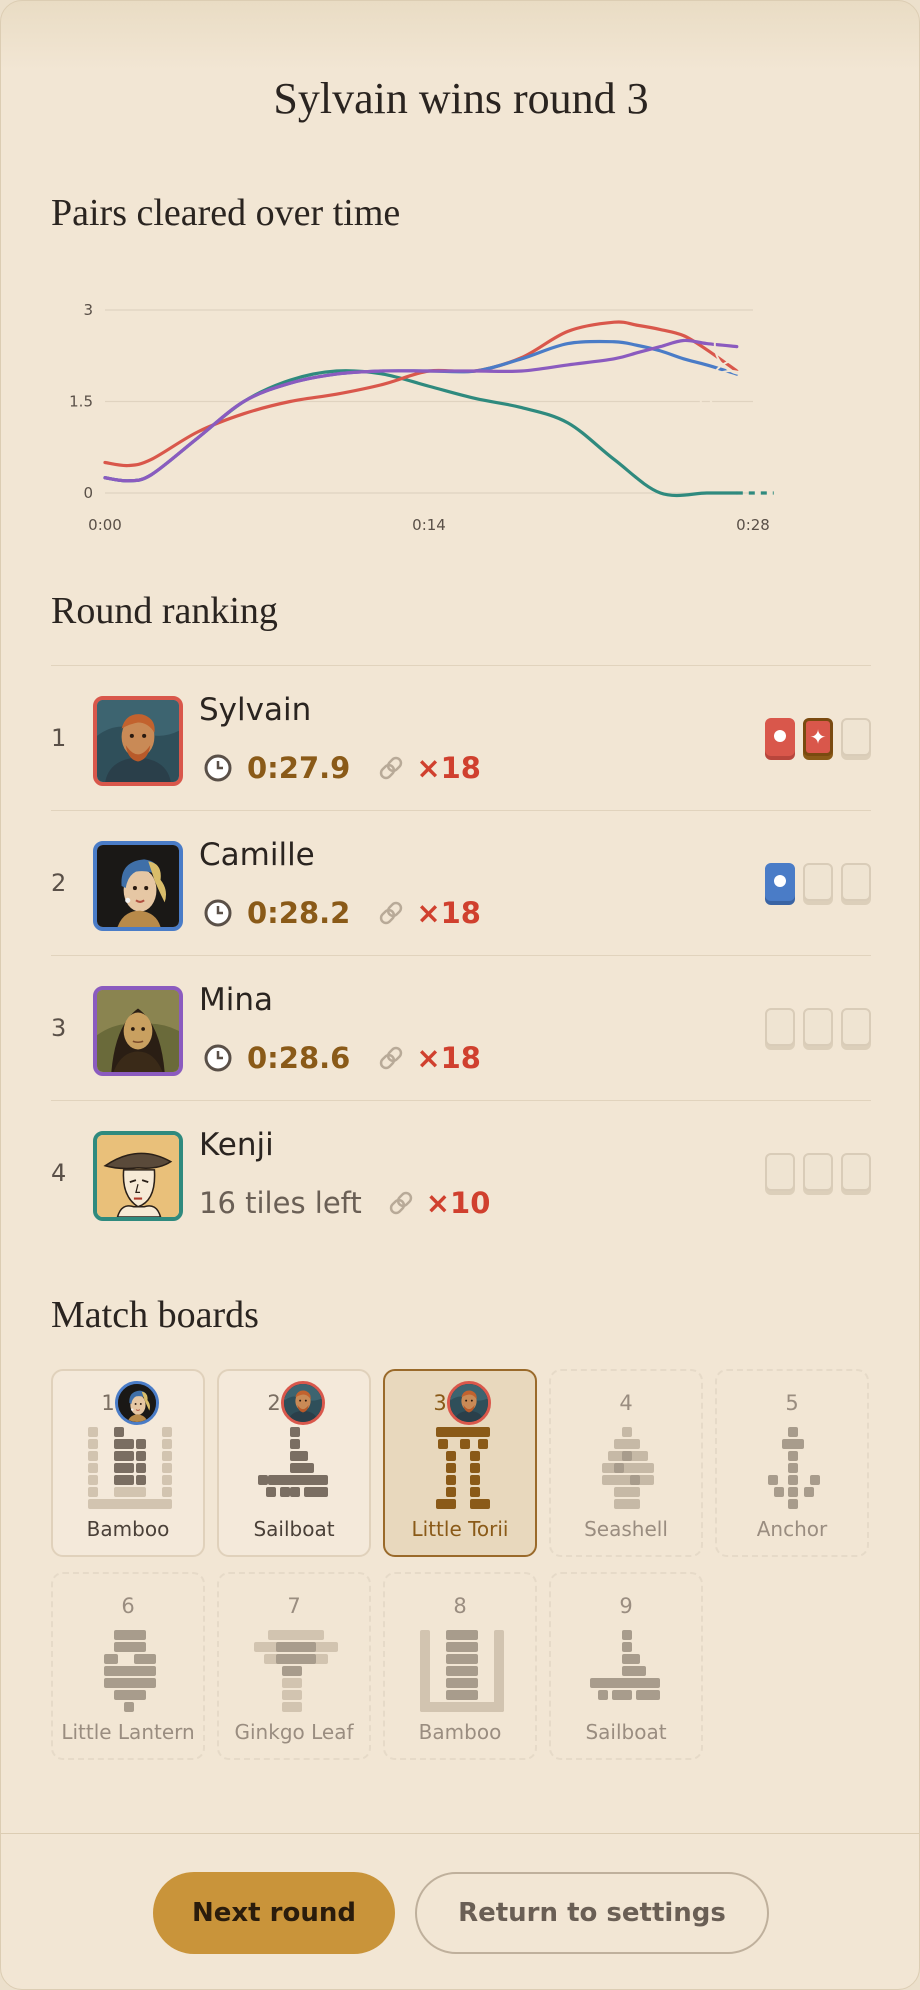  I want to click on board-number: 6, so click(128, 1606).